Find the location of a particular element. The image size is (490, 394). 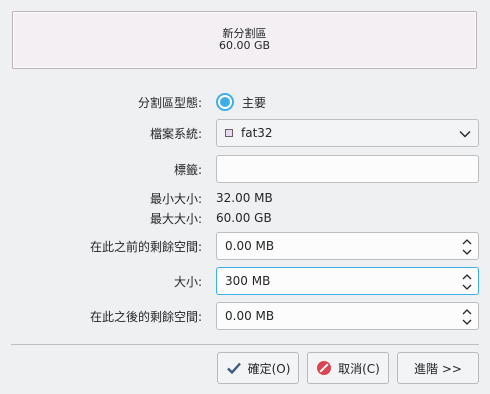

label-input is located at coordinates (347, 169).